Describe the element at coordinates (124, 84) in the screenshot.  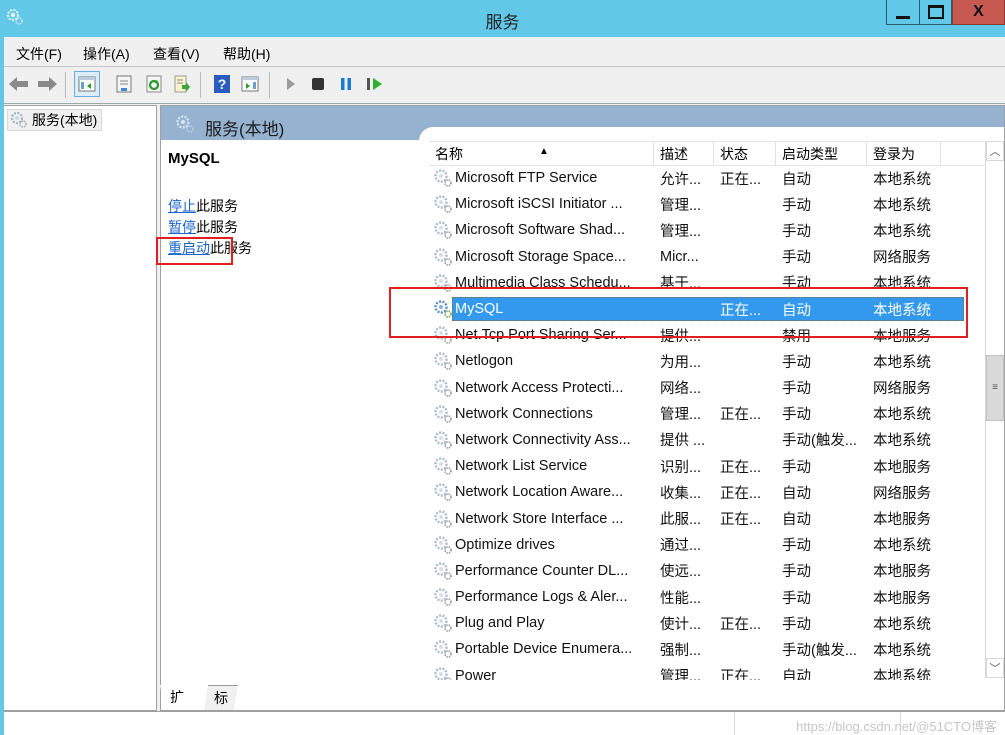
I see `properties-button` at that location.